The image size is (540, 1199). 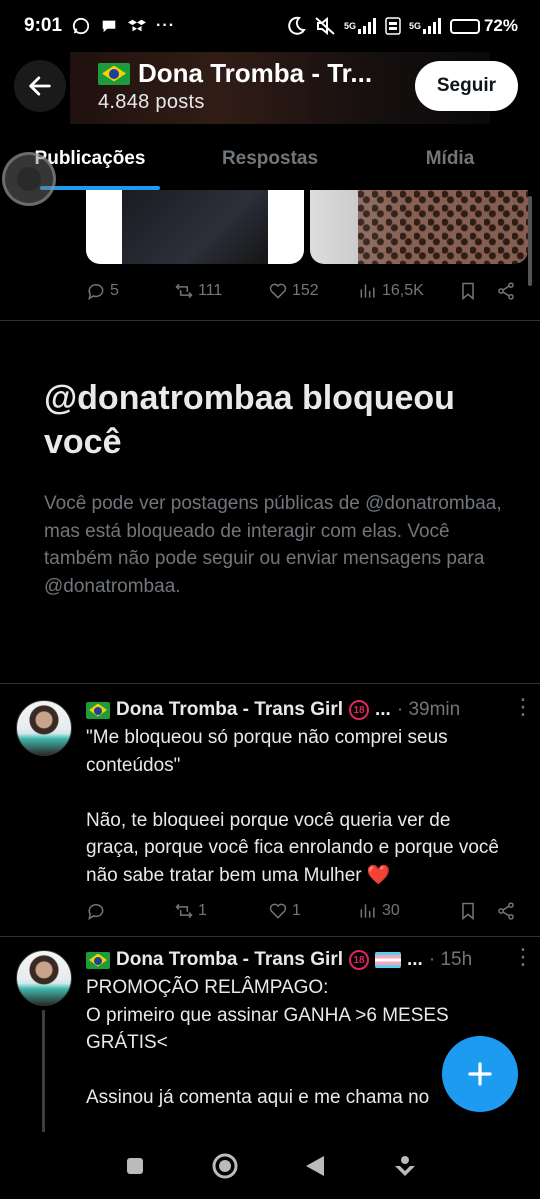 What do you see at coordinates (249, 420) in the screenshot?
I see `blocked-title: @donatrombaa bloqueou você` at bounding box center [249, 420].